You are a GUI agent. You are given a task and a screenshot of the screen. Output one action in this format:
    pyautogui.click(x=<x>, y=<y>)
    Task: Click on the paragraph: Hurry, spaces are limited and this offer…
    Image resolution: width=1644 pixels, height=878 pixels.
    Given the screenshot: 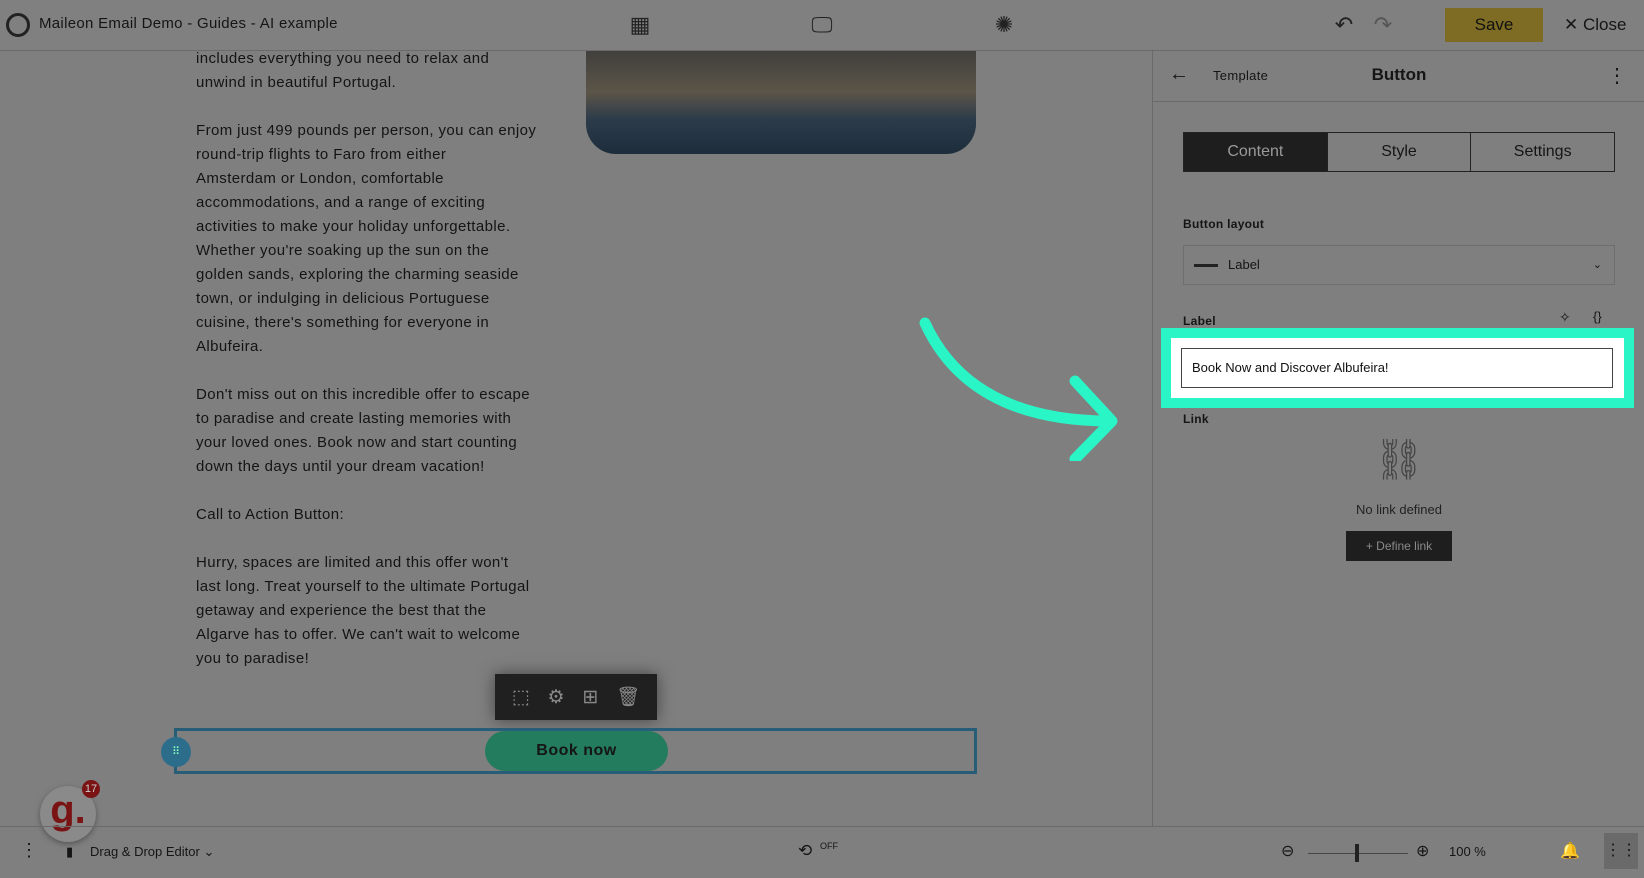 What is the action you would take?
    pyautogui.click(x=363, y=610)
    